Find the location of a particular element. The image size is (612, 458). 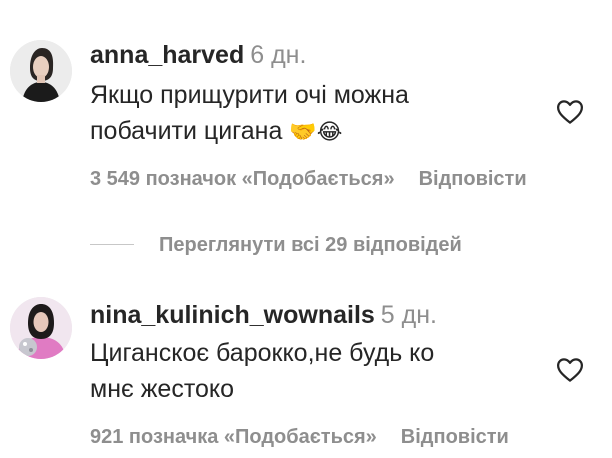

likes-count: 921 позначка «Подобається» is located at coordinates (233, 437).